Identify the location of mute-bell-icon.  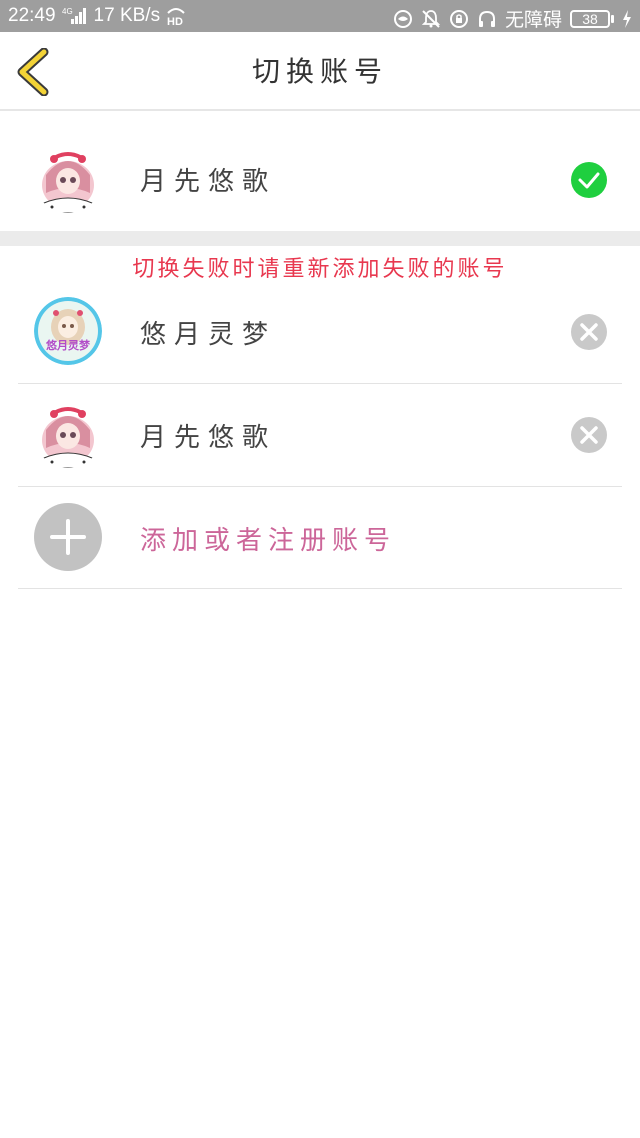
(431, 19).